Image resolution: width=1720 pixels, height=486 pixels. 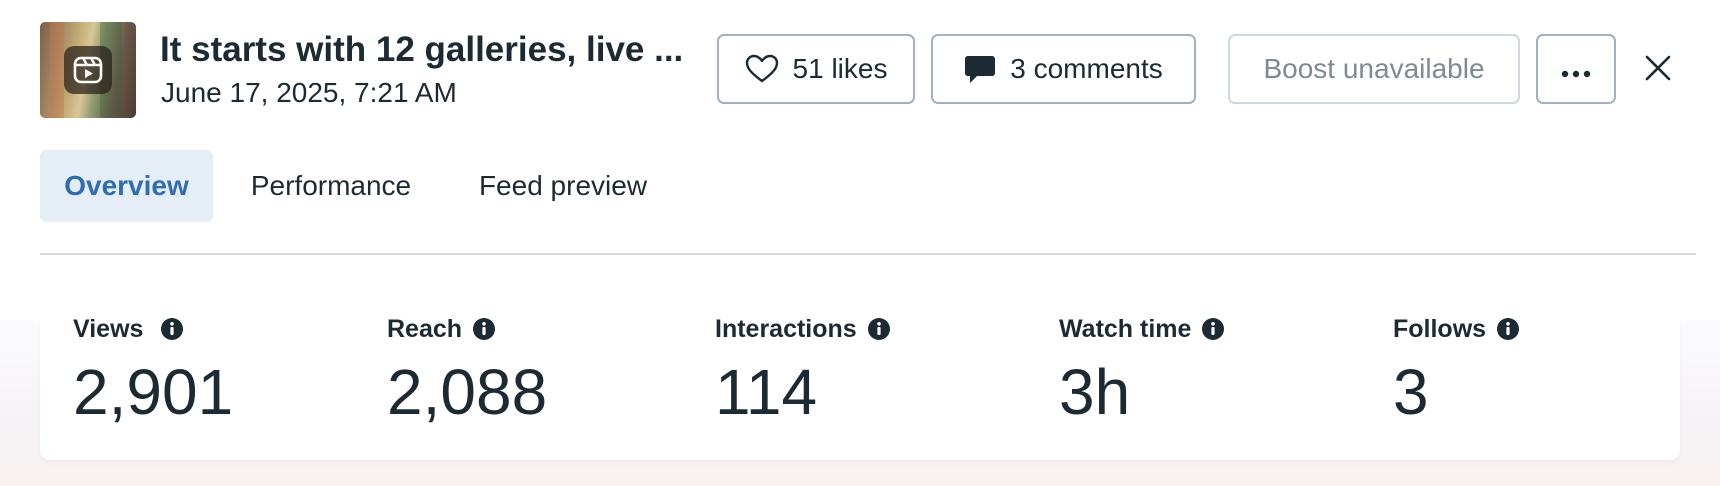 I want to click on likes-button: 51 likes, so click(x=816, y=69).